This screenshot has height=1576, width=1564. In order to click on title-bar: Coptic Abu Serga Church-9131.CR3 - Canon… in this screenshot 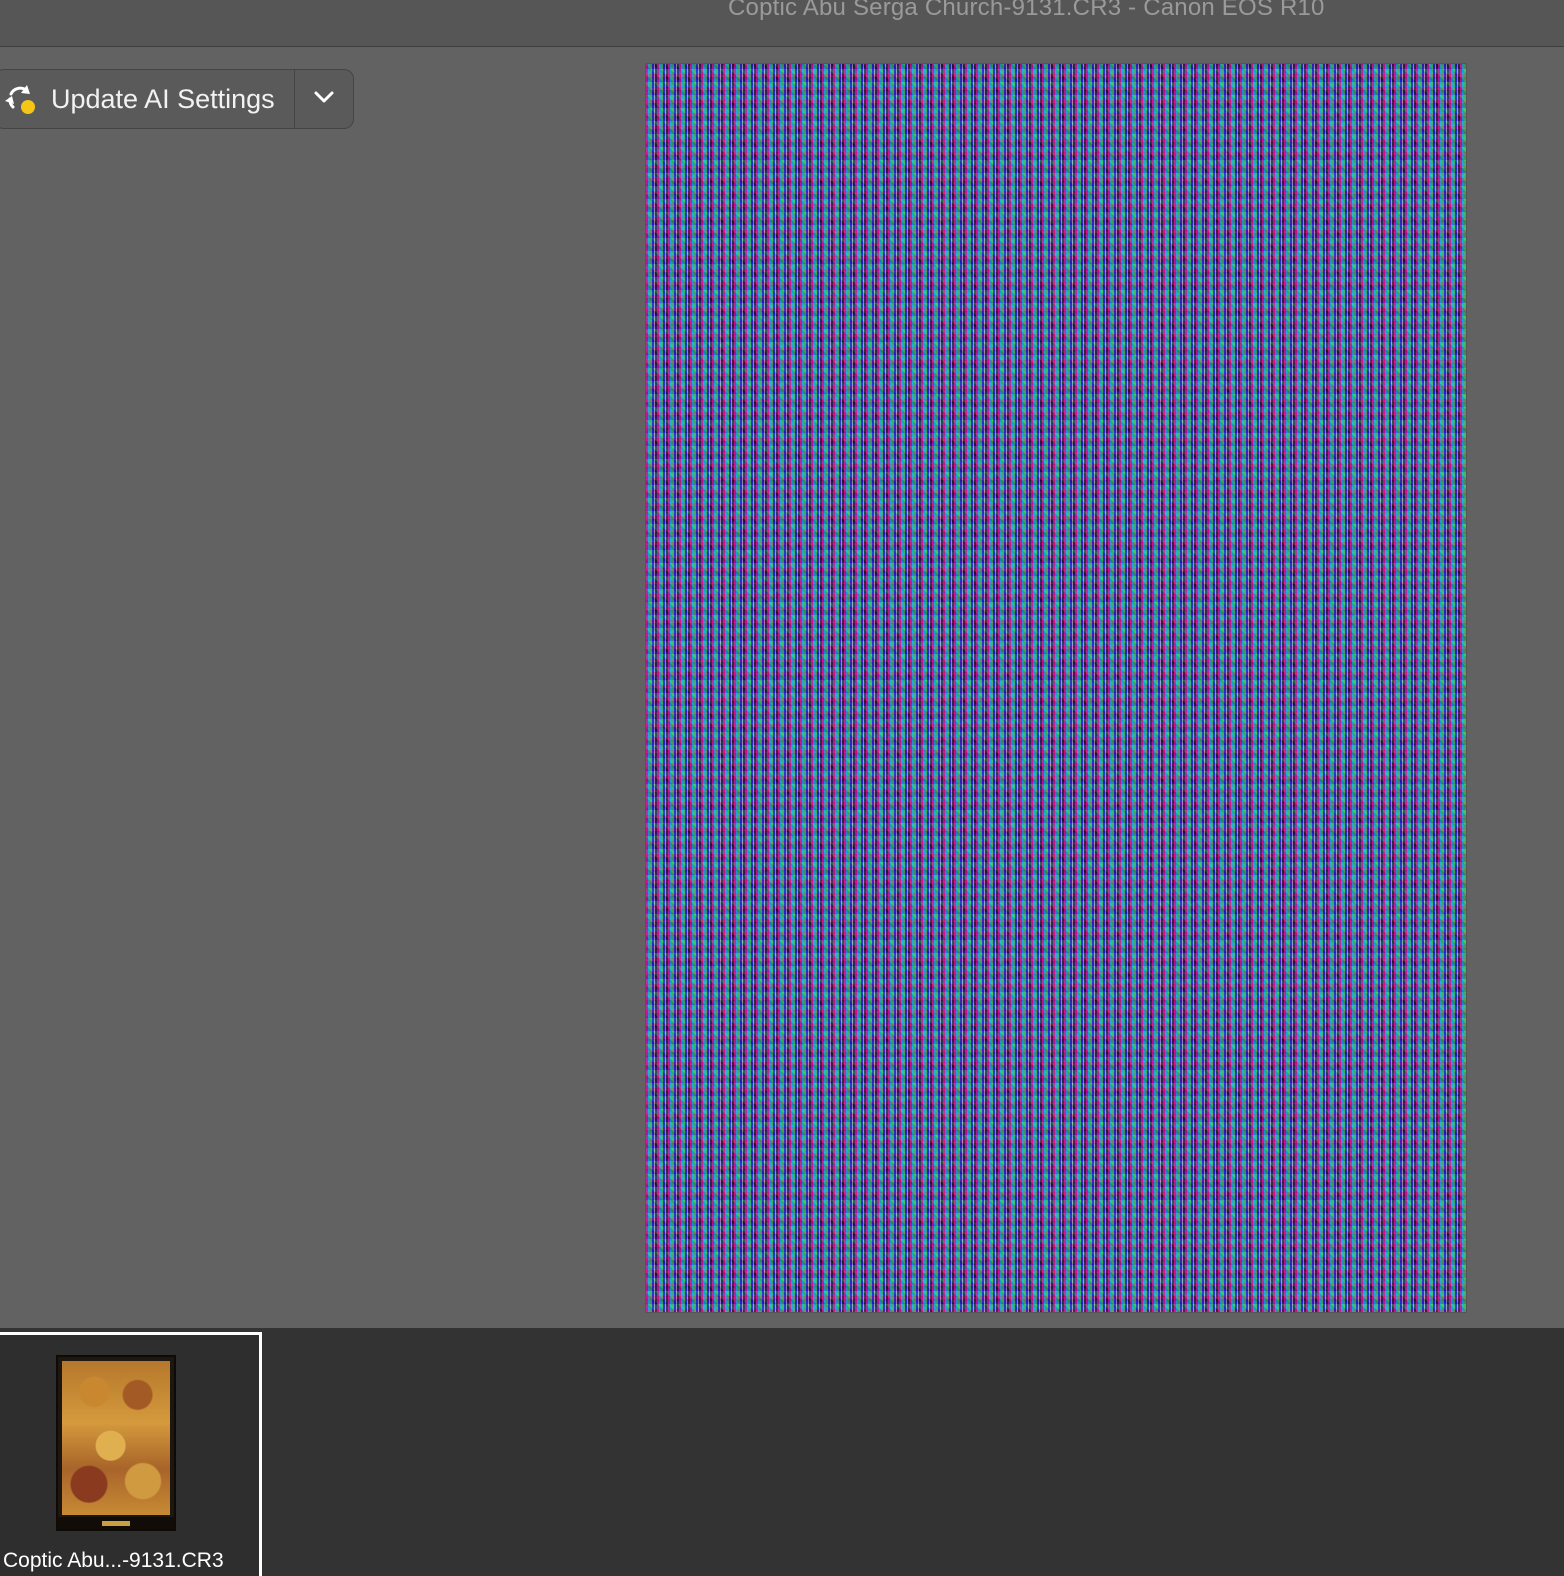, I will do `click(782, 23)`.